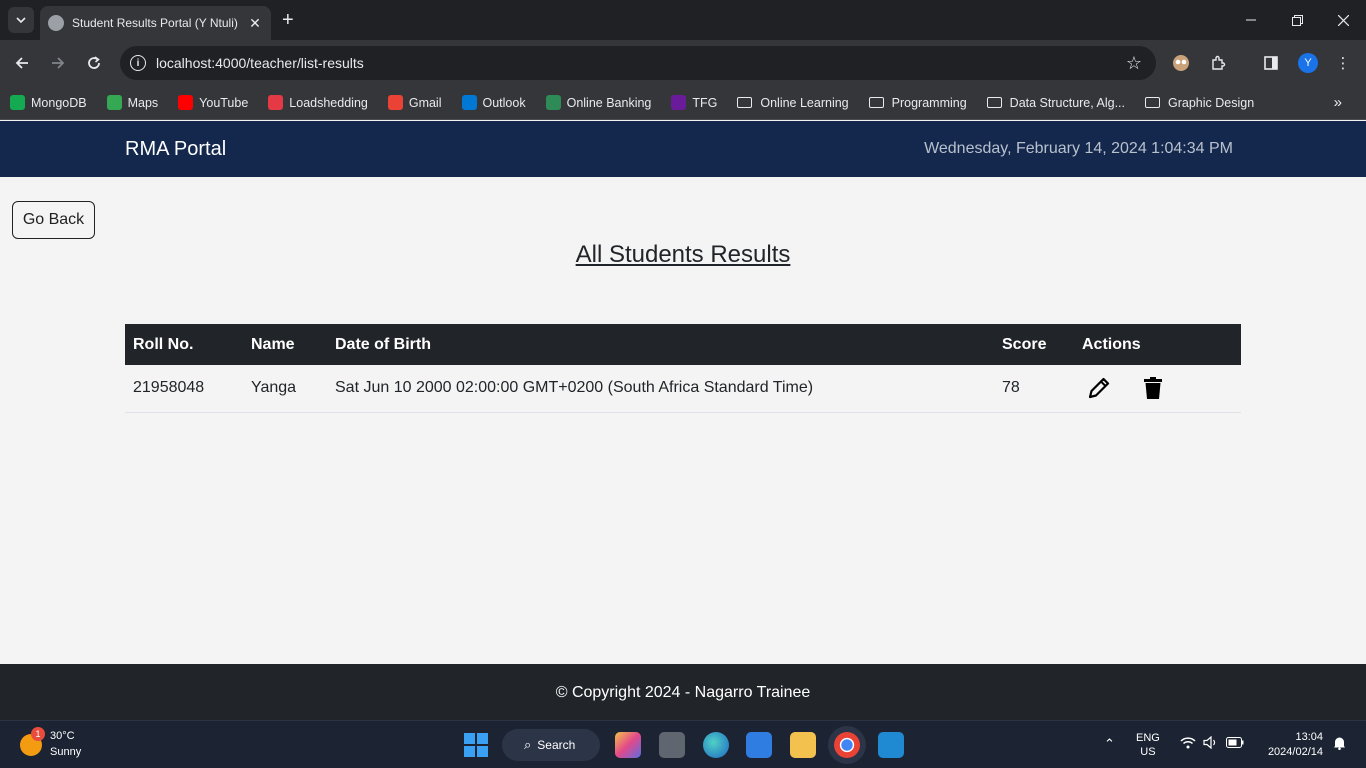 Image resolution: width=1366 pixels, height=768 pixels. What do you see at coordinates (929, 102) in the screenshot?
I see `bookmark-label: Programming` at bounding box center [929, 102].